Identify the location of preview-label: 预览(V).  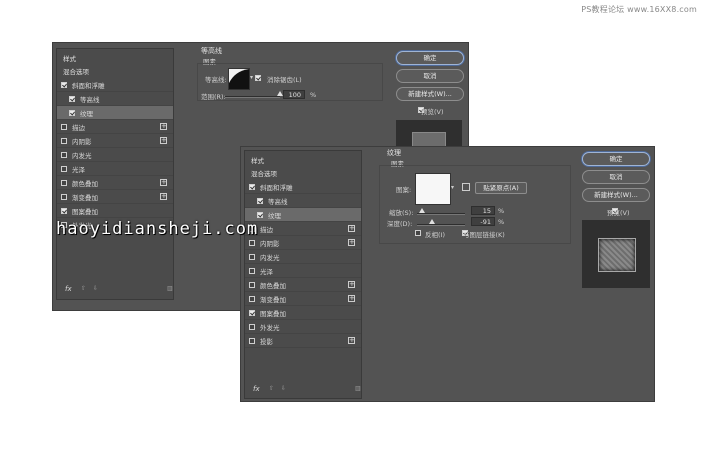
(432, 112).